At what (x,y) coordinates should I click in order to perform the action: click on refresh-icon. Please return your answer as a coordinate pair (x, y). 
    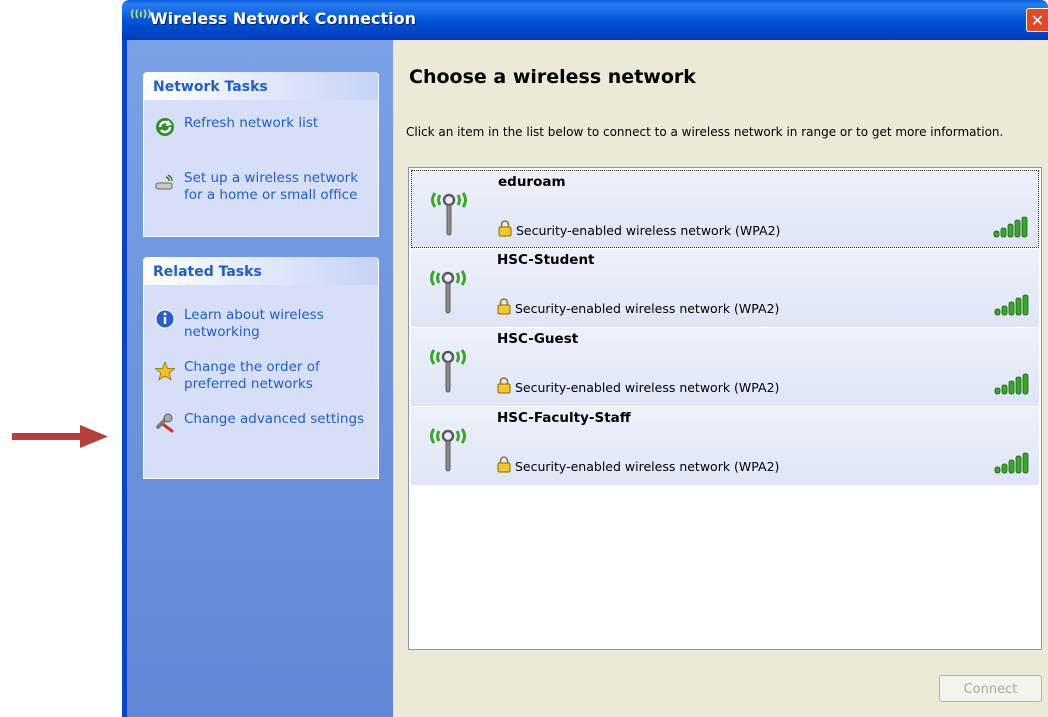
    Looking at the image, I should click on (165, 127).